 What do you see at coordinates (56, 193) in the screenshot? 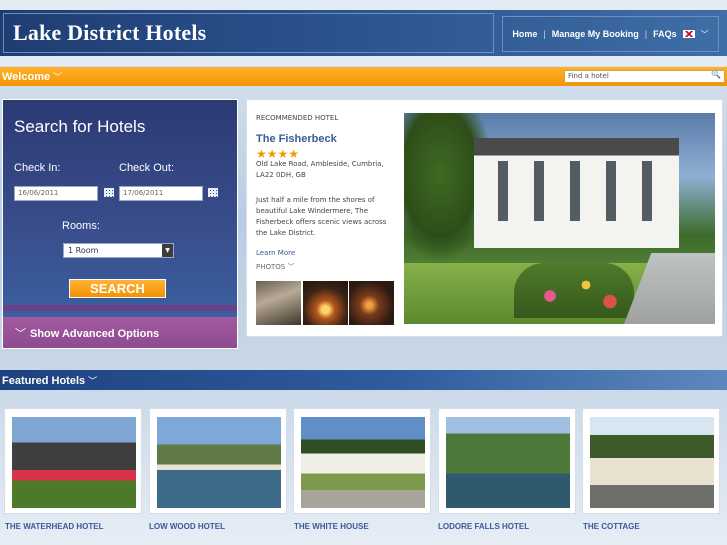
I see `check-in-field: 16/06/2011` at bounding box center [56, 193].